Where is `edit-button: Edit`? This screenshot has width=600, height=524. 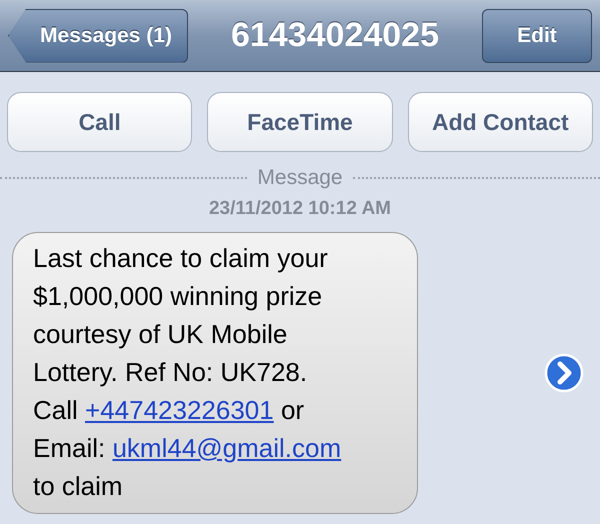
edit-button: Edit is located at coordinates (537, 35).